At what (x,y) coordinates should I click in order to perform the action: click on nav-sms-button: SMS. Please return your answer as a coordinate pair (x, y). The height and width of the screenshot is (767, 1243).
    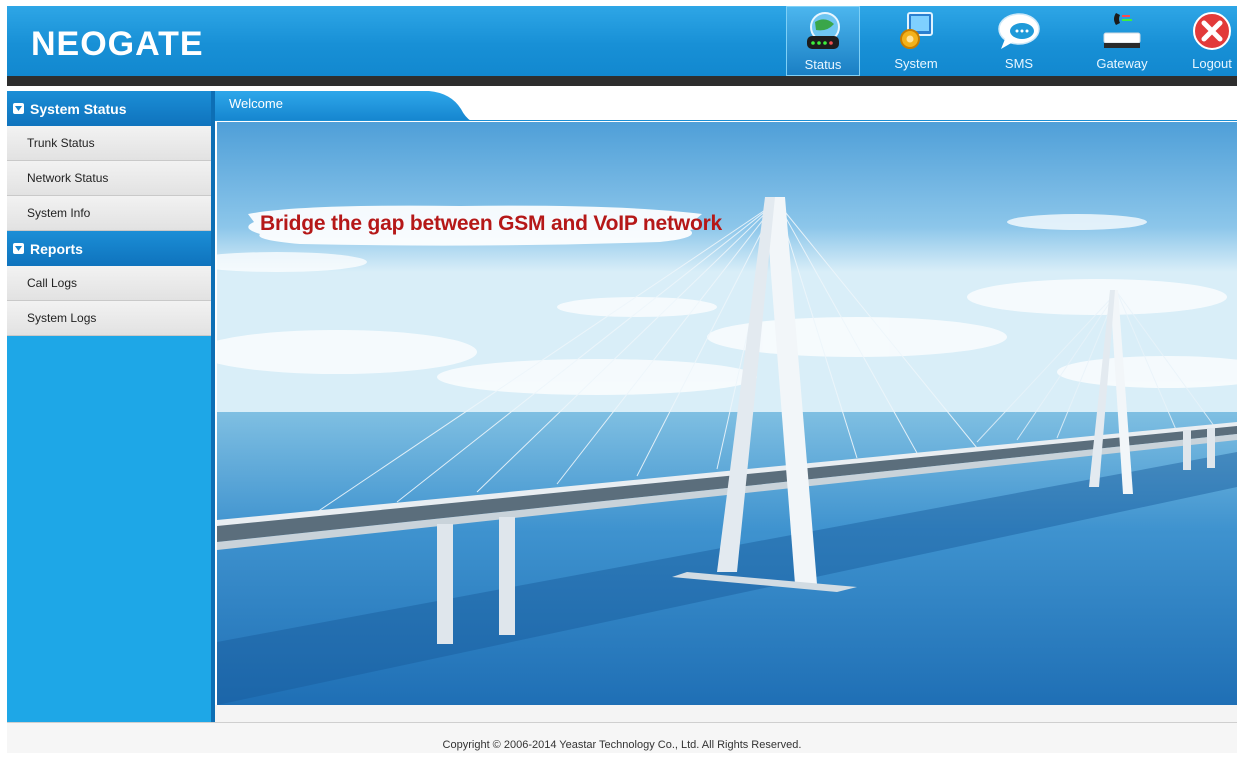
    Looking at the image, I should click on (1019, 41).